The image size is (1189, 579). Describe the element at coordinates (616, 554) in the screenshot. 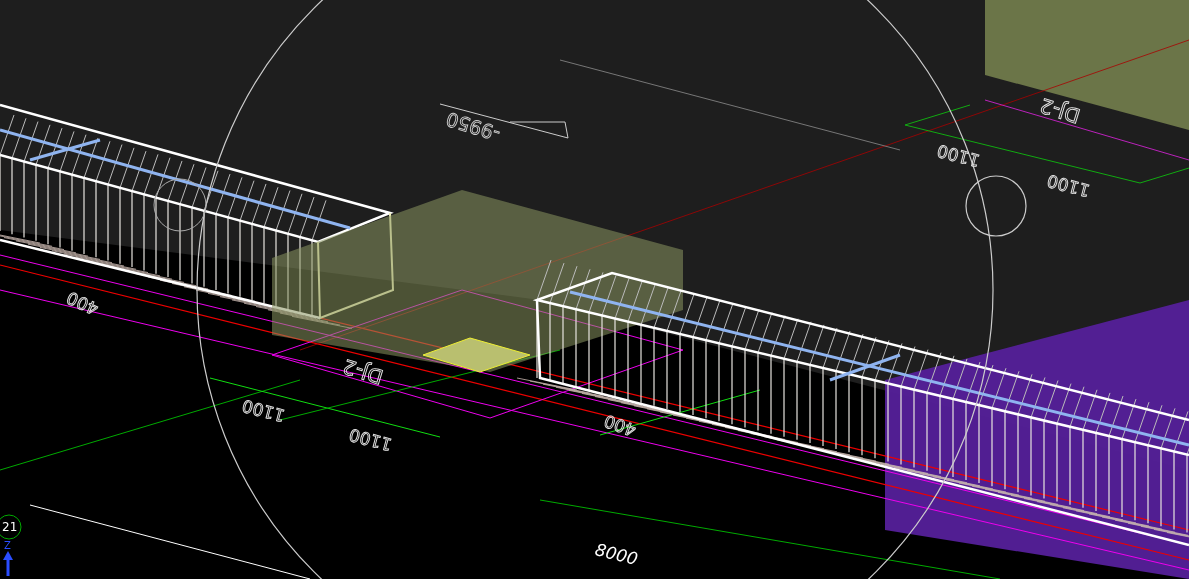

I see `dimension-label: 8000` at that location.